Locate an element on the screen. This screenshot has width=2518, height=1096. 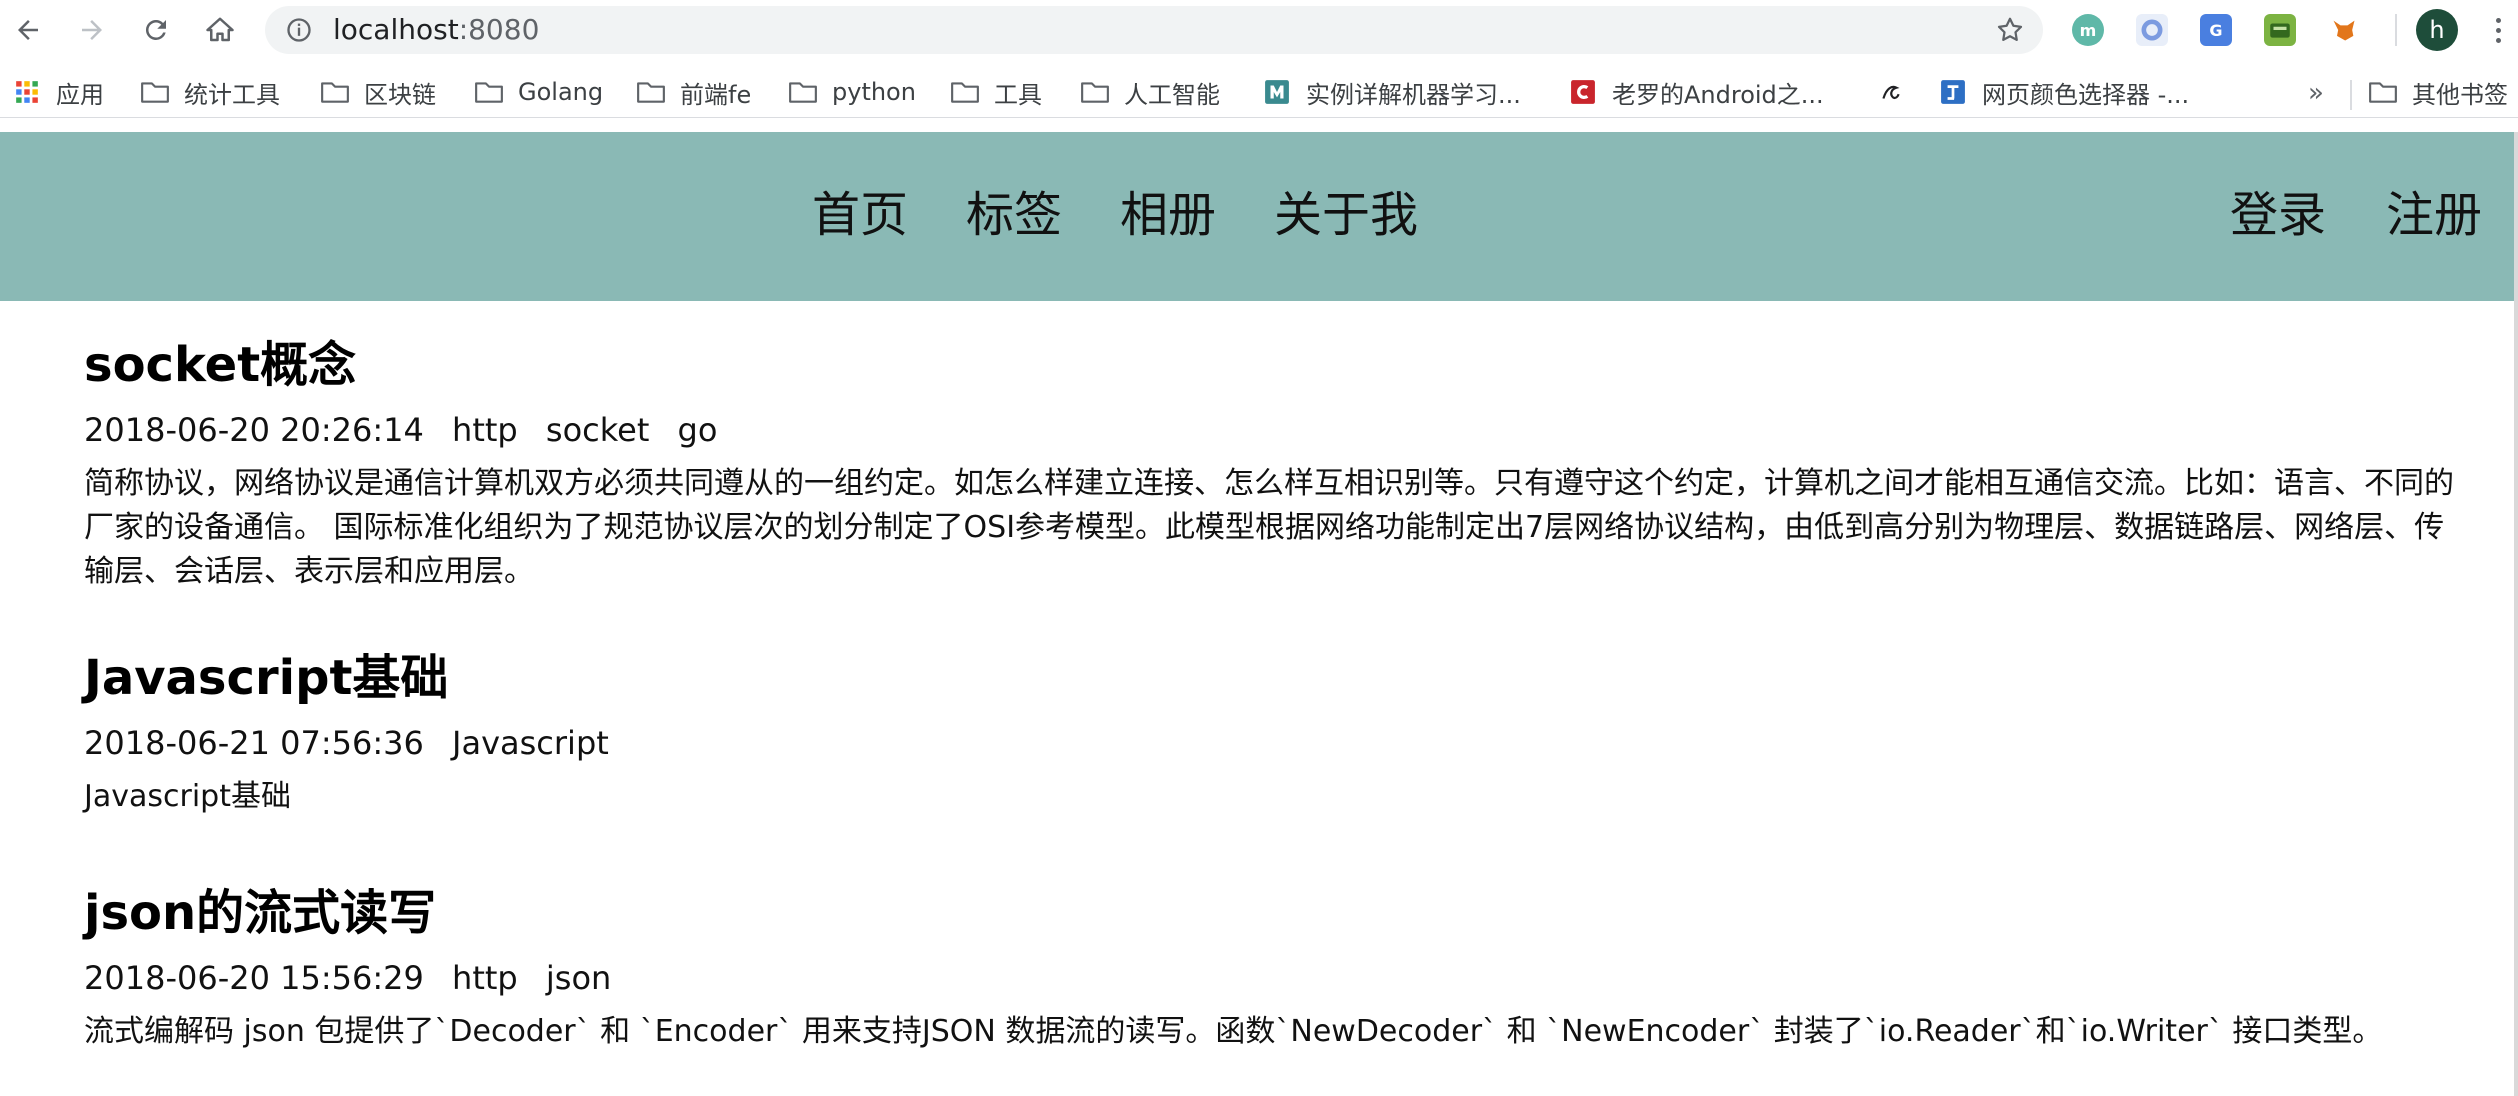
info-icon is located at coordinates (299, 30).